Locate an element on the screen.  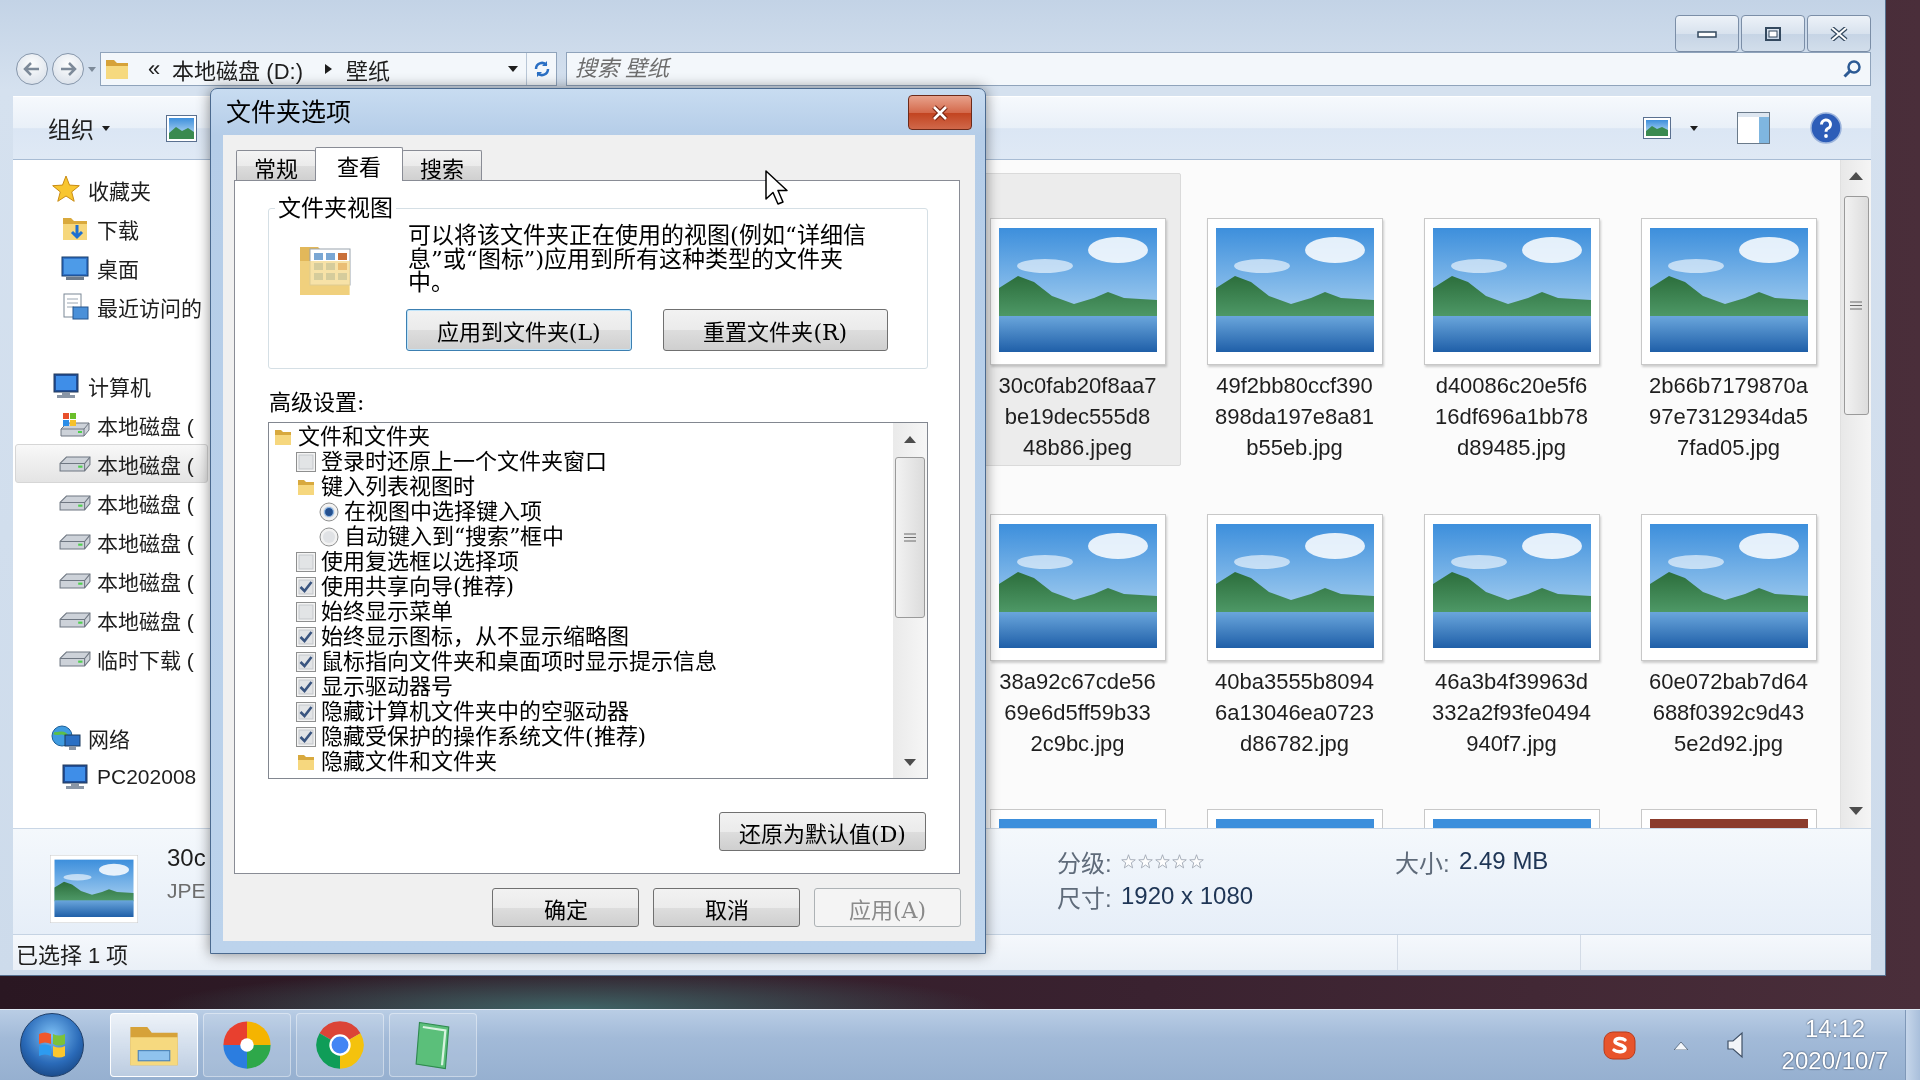
nav-item: 网络 is located at coordinates (111, 737).